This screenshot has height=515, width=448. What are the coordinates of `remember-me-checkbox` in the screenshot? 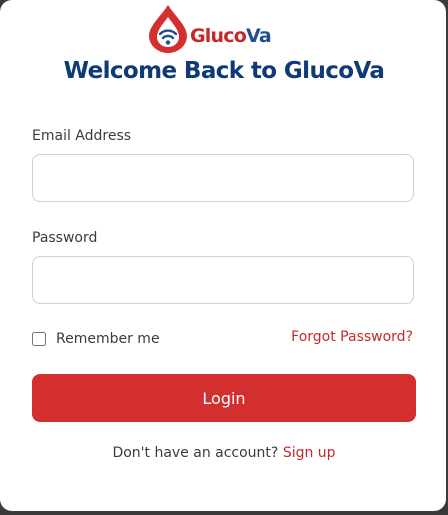 It's located at (39, 339).